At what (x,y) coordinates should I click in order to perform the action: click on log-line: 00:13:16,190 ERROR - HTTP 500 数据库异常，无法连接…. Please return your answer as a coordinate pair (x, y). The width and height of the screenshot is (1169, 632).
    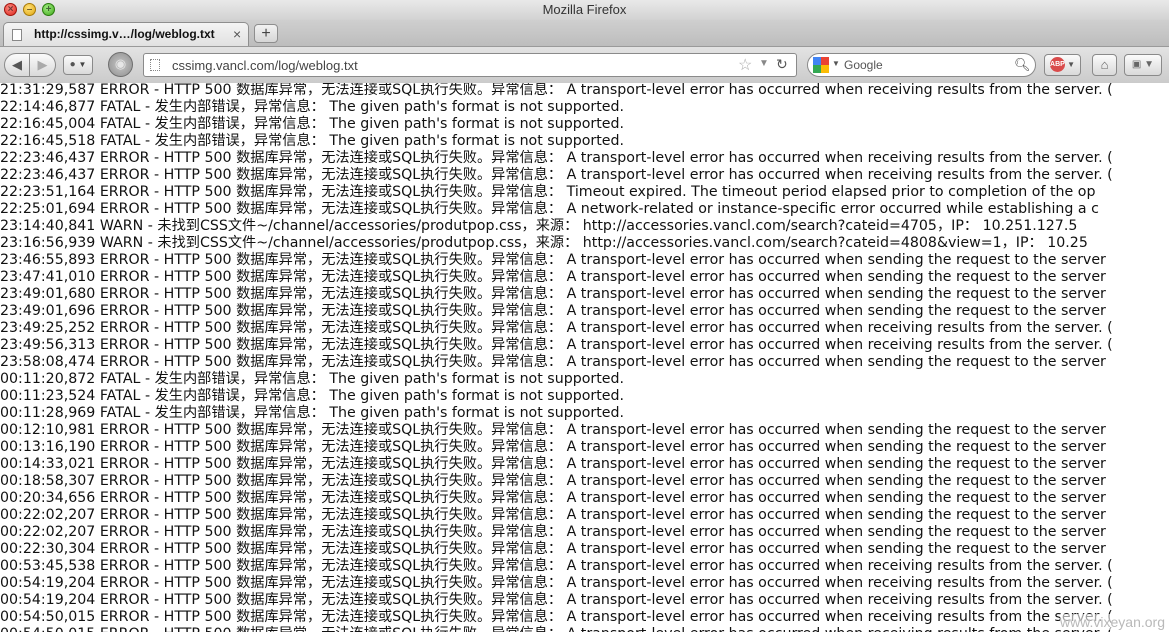
    Looking at the image, I should click on (553, 447).